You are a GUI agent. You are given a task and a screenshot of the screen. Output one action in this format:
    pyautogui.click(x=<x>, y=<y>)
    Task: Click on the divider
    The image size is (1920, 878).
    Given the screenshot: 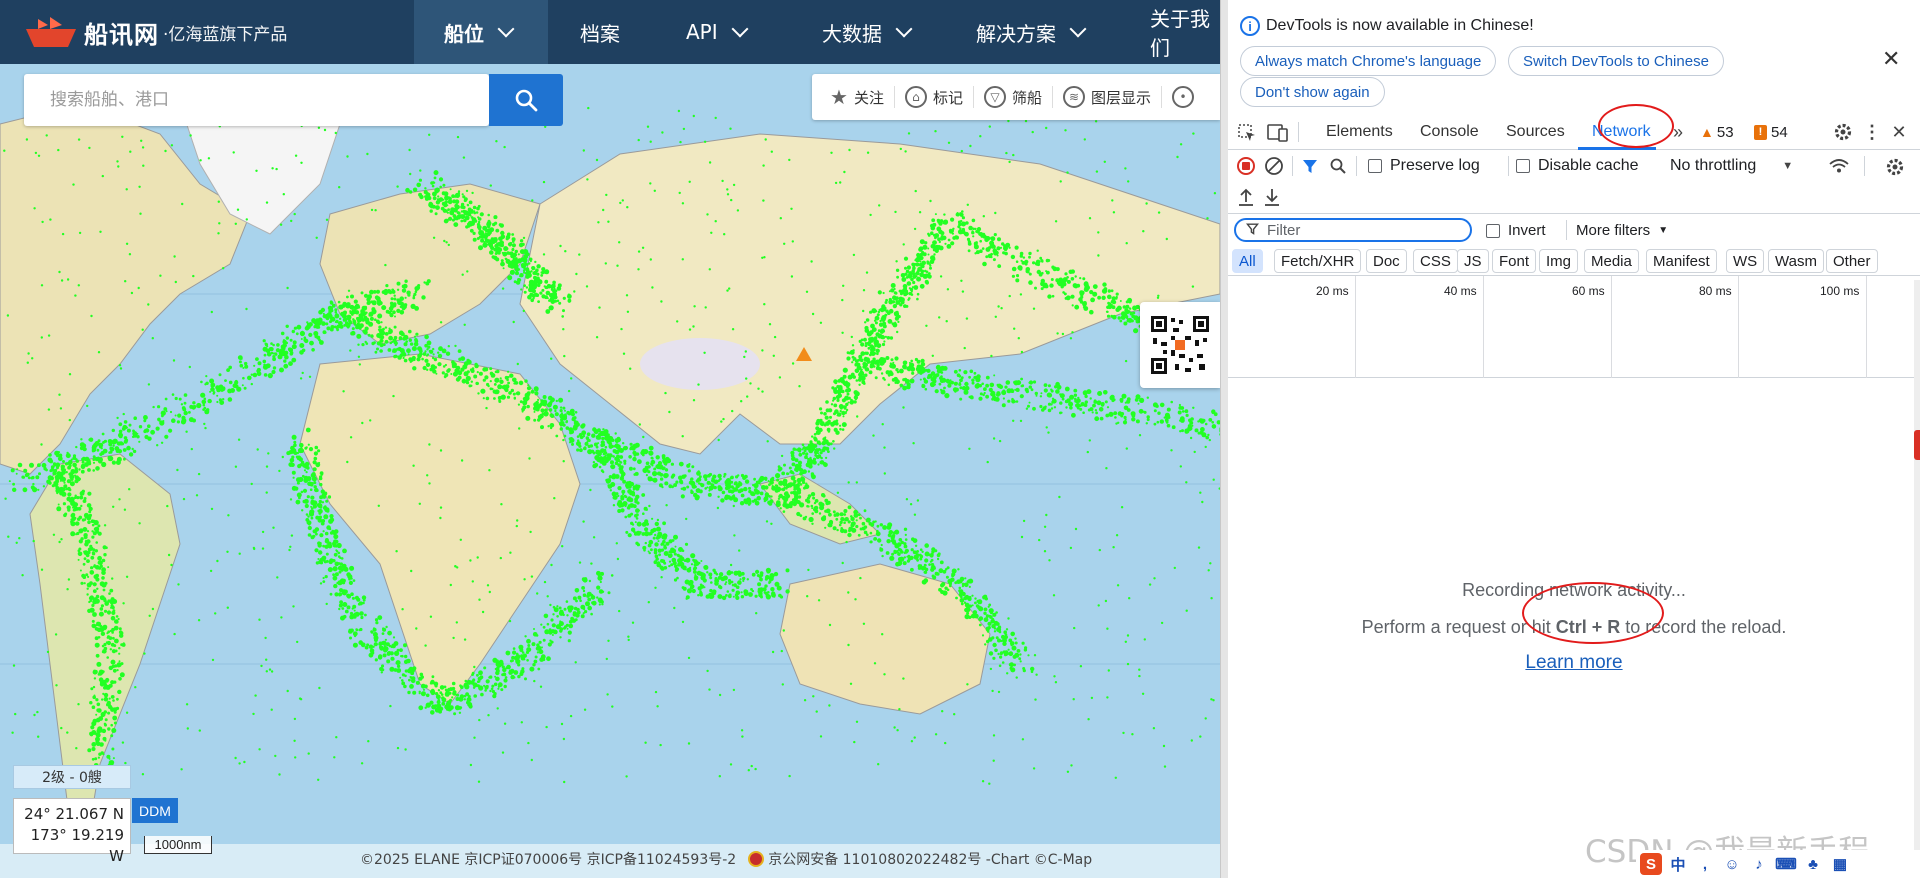 What is the action you would take?
    pyautogui.click(x=1292, y=166)
    